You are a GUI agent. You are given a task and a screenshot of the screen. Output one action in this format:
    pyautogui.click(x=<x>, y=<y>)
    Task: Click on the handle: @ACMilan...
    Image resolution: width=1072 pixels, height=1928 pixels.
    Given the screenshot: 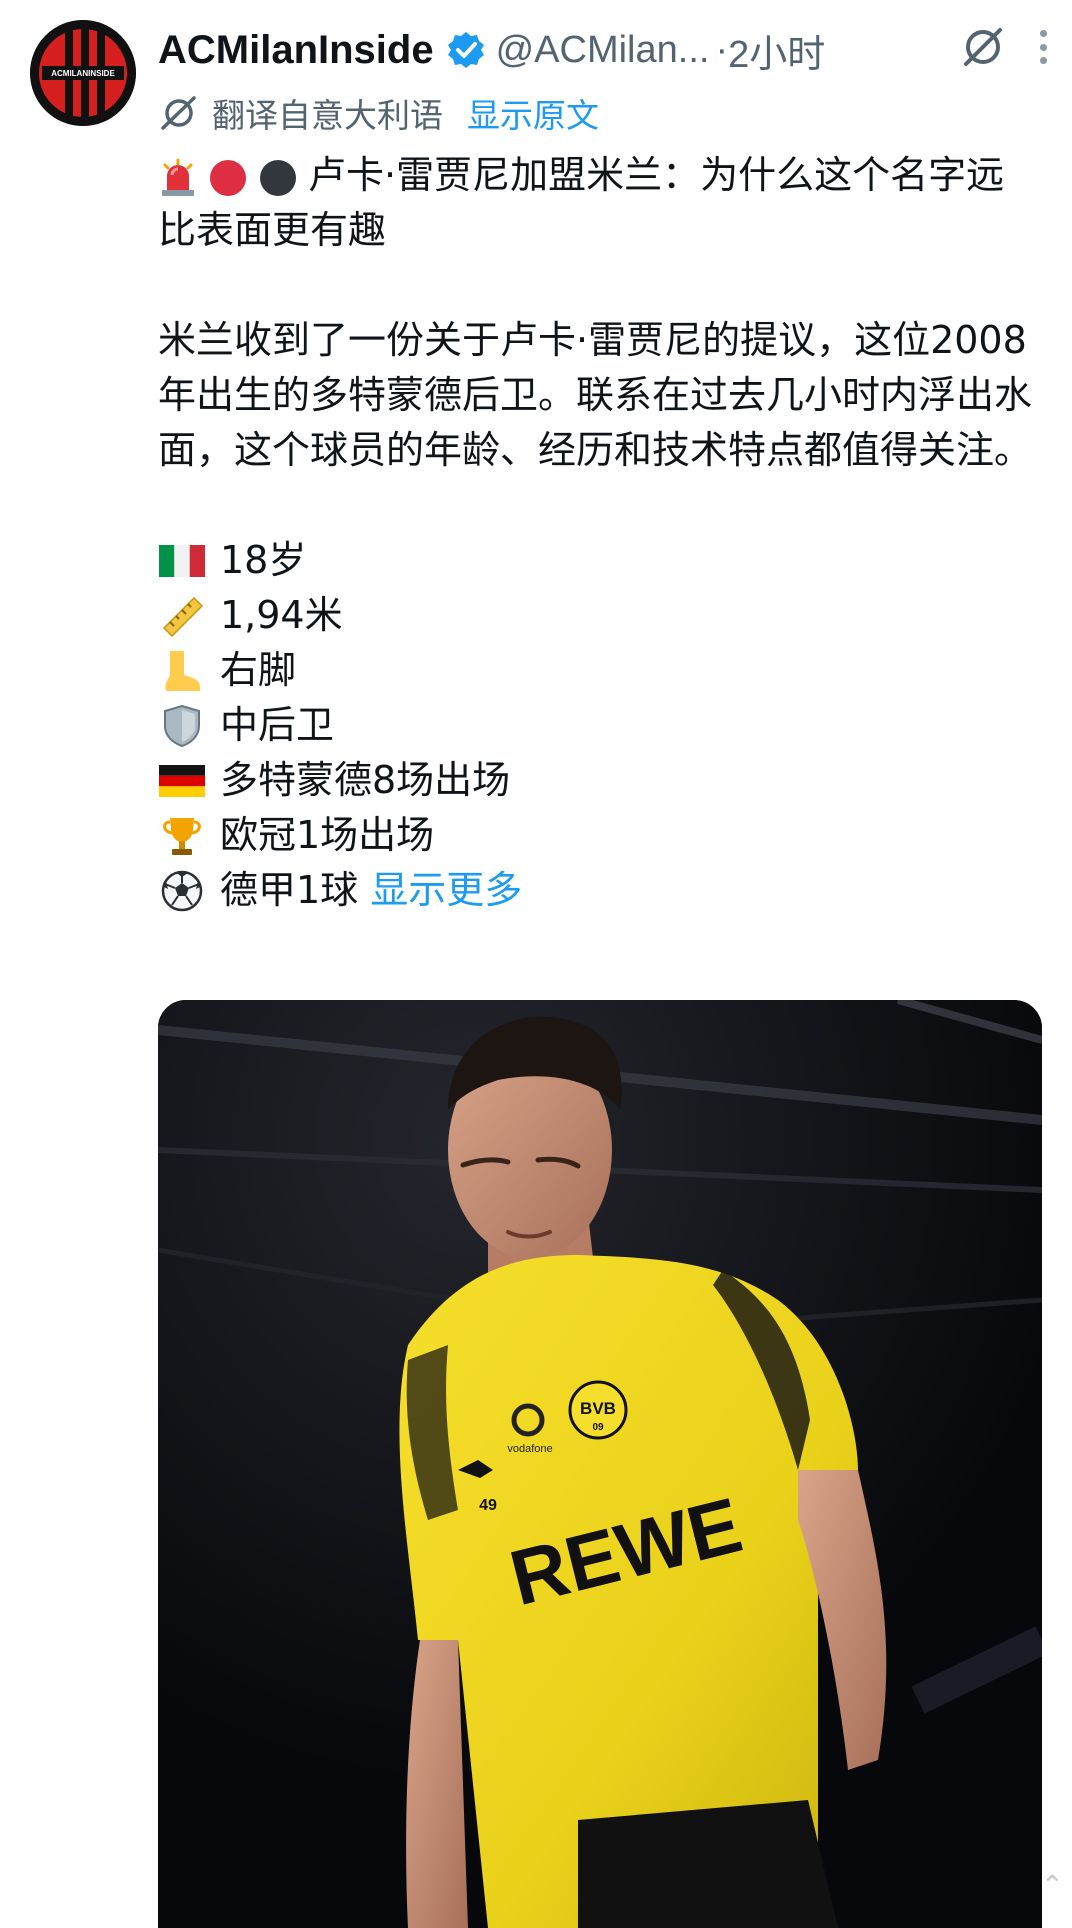 What is the action you would take?
    pyautogui.click(x=603, y=50)
    